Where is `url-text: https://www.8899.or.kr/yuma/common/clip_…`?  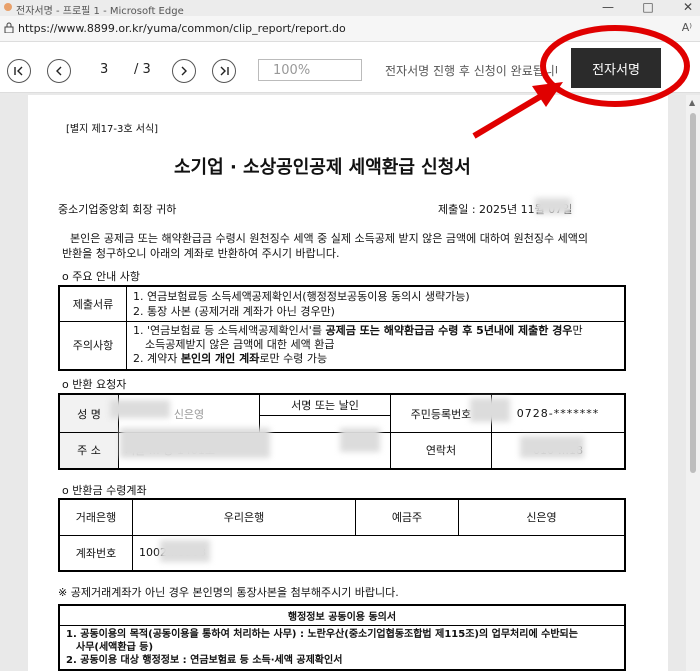 url-text: https://www.8899.or.kr/yuma/common/clip_… is located at coordinates (182, 28).